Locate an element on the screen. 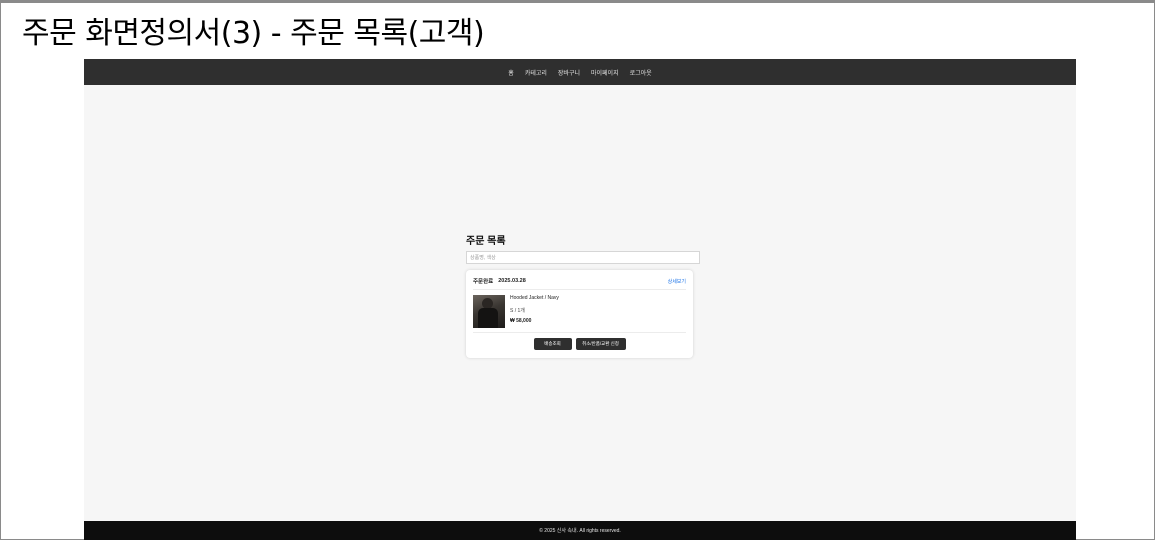  copyright-text: © 2025 신사 속내. All rights reserved. is located at coordinates (580, 531).